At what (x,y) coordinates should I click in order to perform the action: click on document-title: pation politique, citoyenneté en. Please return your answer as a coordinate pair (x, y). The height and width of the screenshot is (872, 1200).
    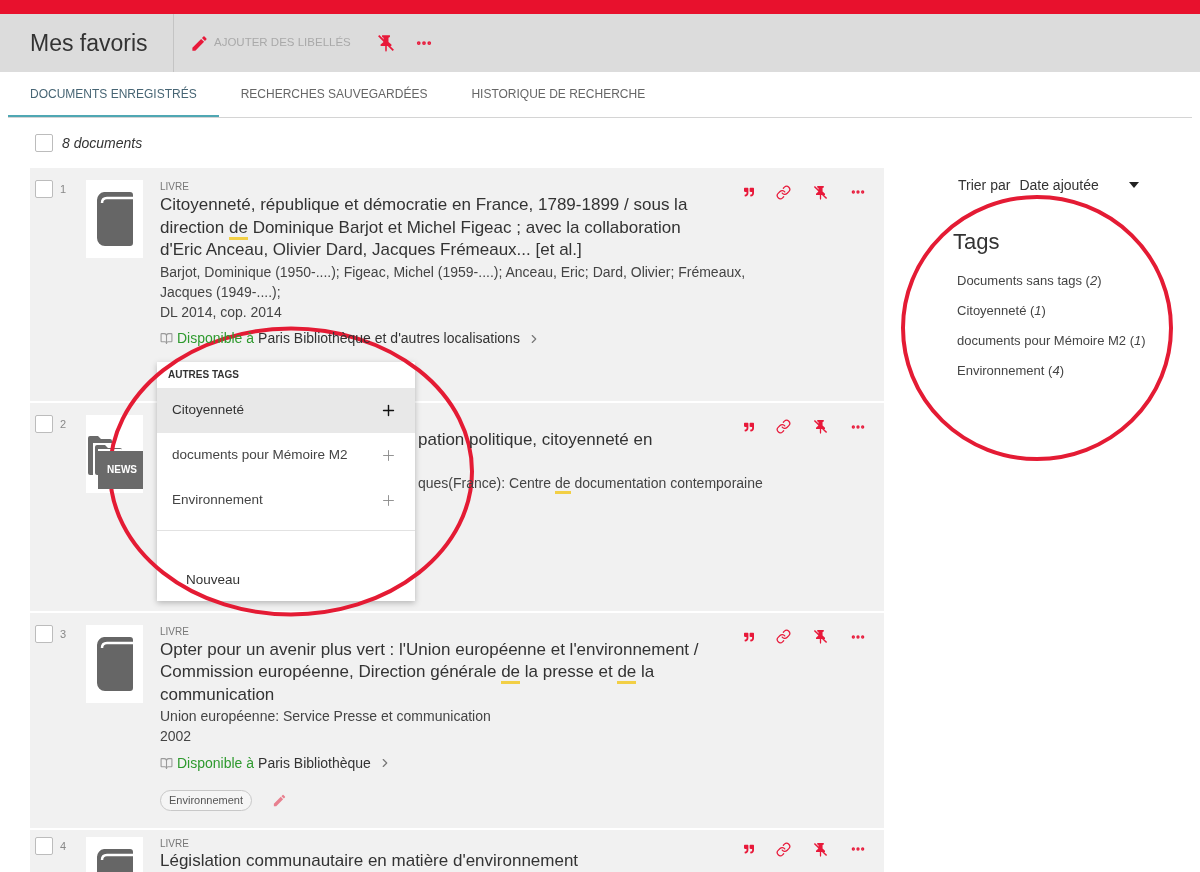
    Looking at the image, I should click on (535, 439).